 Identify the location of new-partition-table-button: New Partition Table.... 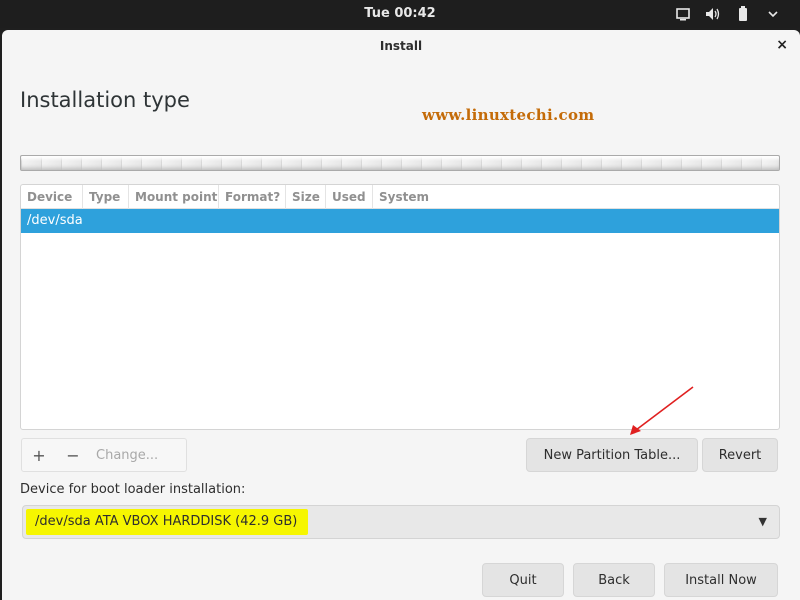
(612, 455).